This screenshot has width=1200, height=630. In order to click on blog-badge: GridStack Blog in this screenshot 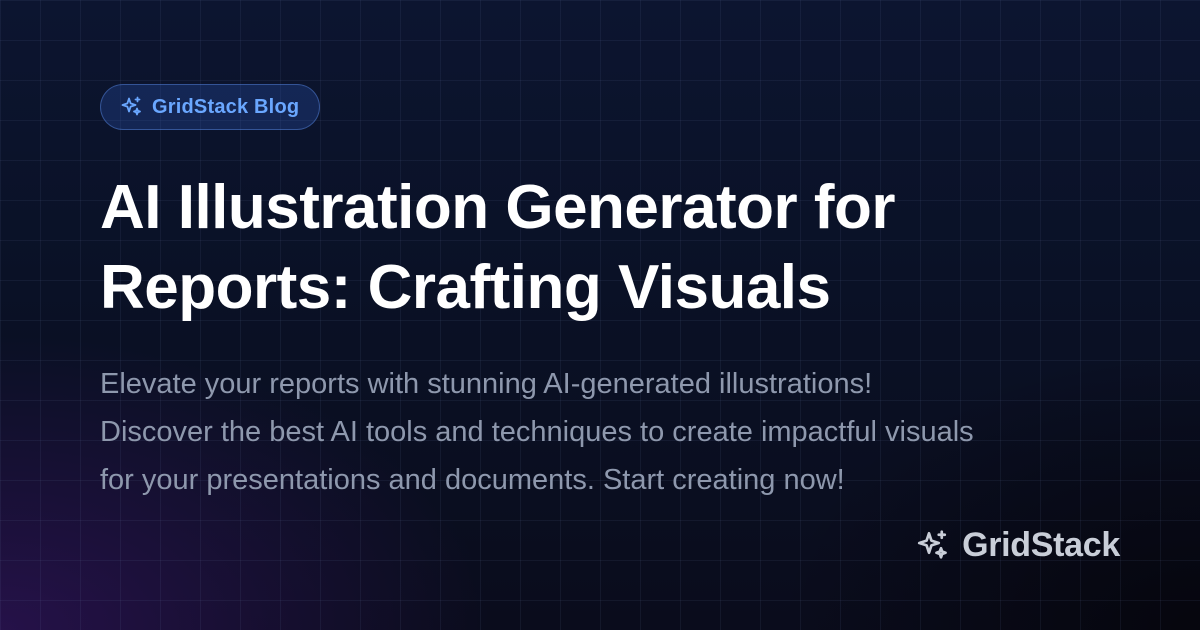, I will do `click(210, 107)`.